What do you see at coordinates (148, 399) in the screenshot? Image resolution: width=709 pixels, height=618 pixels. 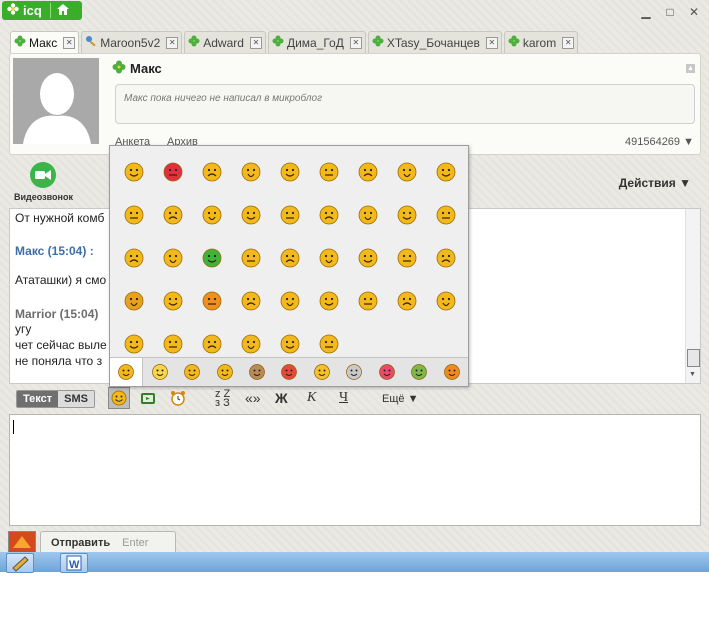 I see `tv-button` at bounding box center [148, 399].